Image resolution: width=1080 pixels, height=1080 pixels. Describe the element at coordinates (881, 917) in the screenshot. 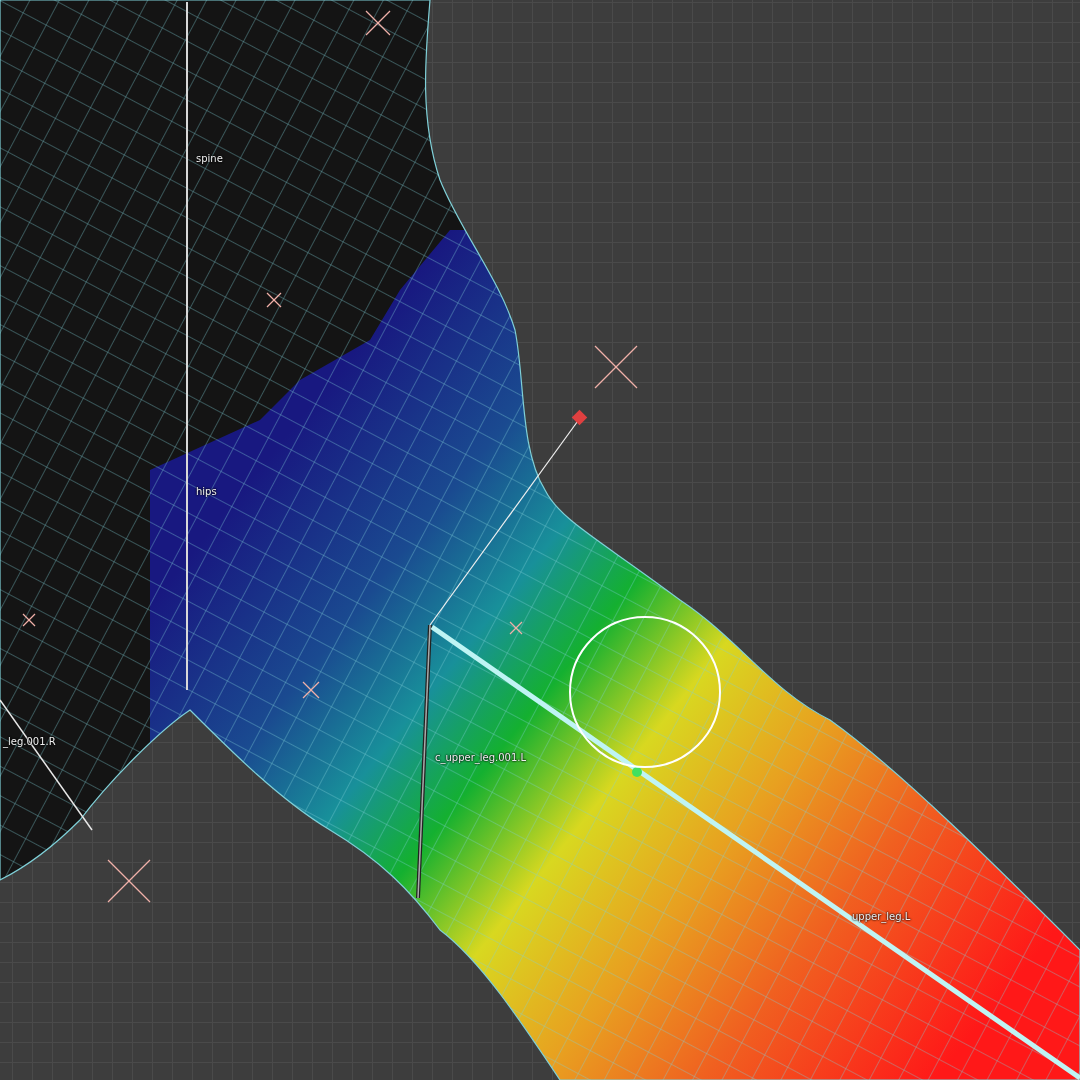

I see `bone-label: upper_leg.L` at that location.